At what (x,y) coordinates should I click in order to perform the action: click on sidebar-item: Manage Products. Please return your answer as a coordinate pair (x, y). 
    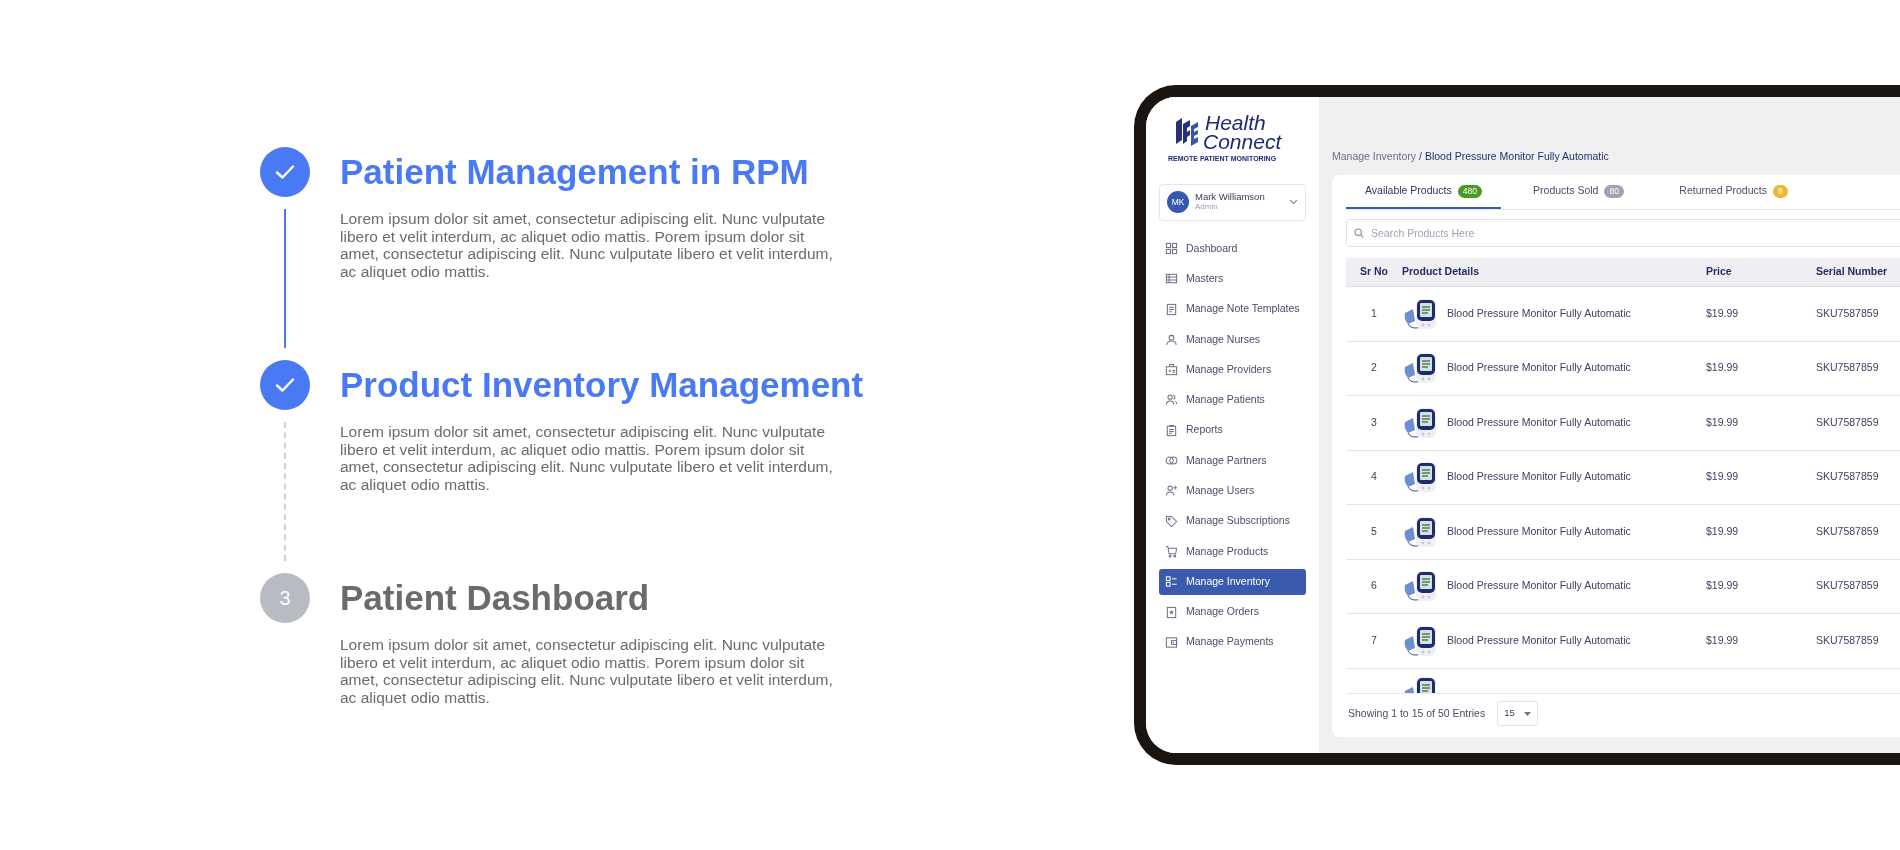
    Looking at the image, I should click on (1232, 551).